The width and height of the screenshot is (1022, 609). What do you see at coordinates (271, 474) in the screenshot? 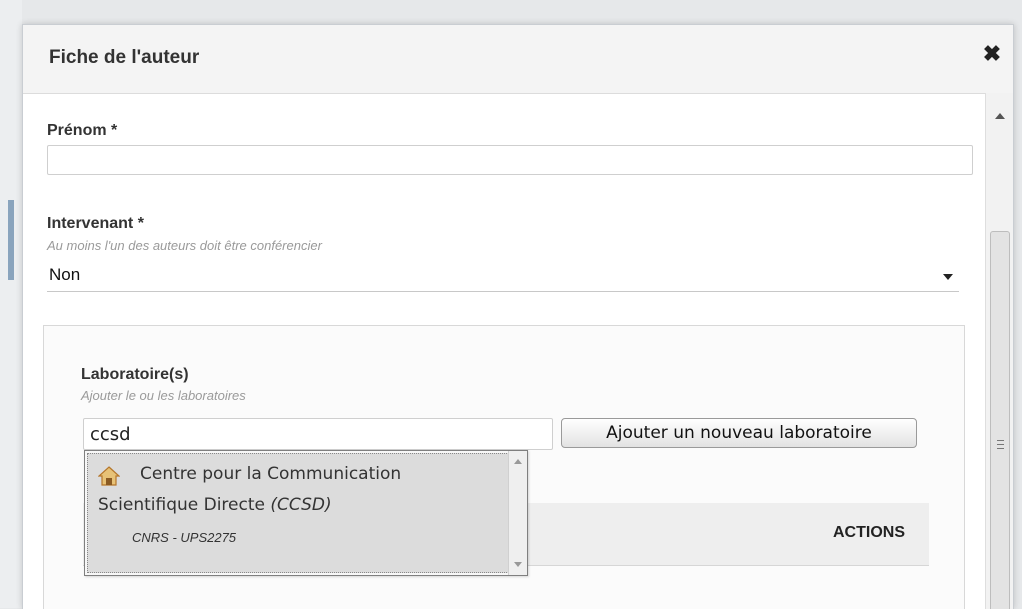
I see `autocomplete-item-name: Centre pour la Communication` at bounding box center [271, 474].